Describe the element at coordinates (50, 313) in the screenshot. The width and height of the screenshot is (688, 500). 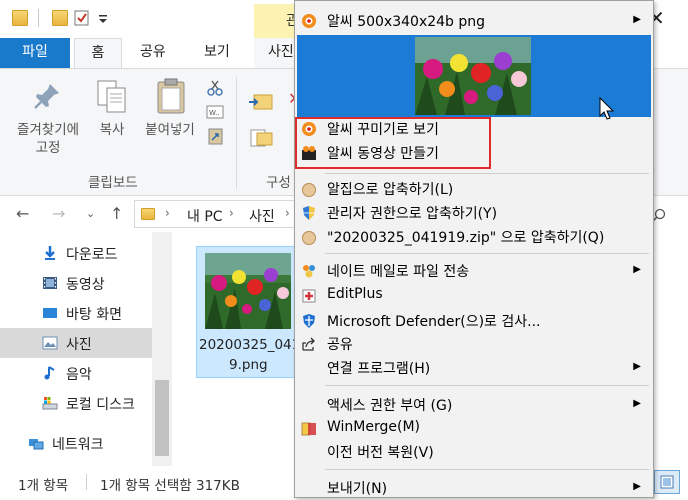
I see `desktop-icon` at that location.